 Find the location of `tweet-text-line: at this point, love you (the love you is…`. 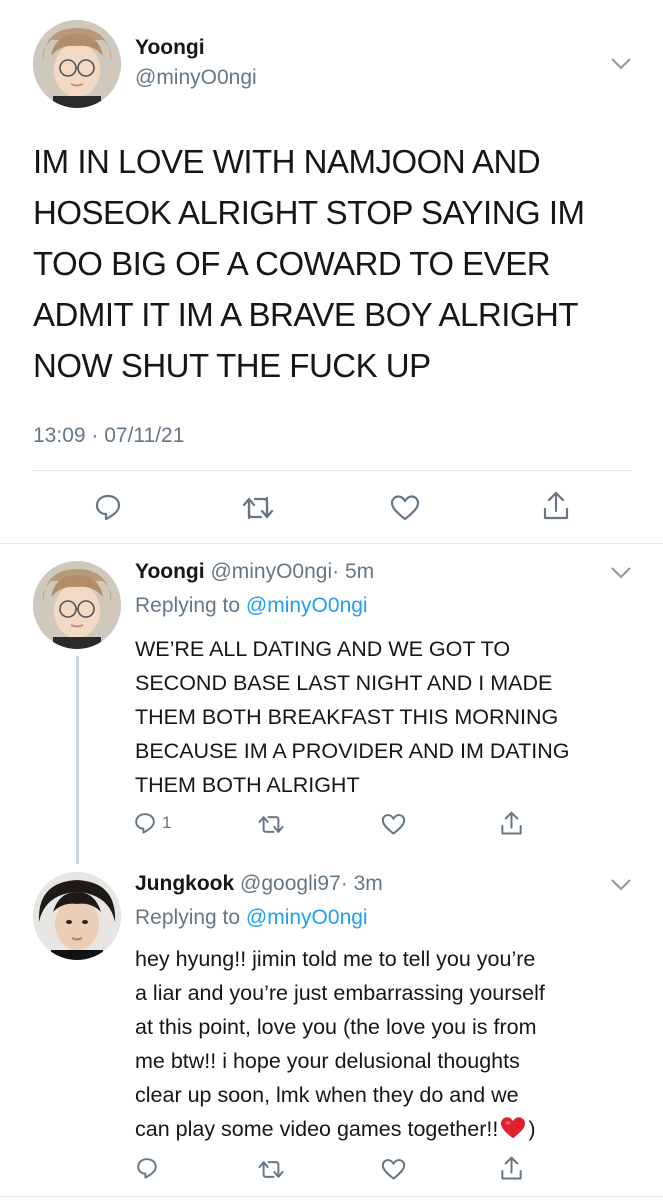

tweet-text-line: at this point, love you (the love you is… is located at coordinates (336, 1027).